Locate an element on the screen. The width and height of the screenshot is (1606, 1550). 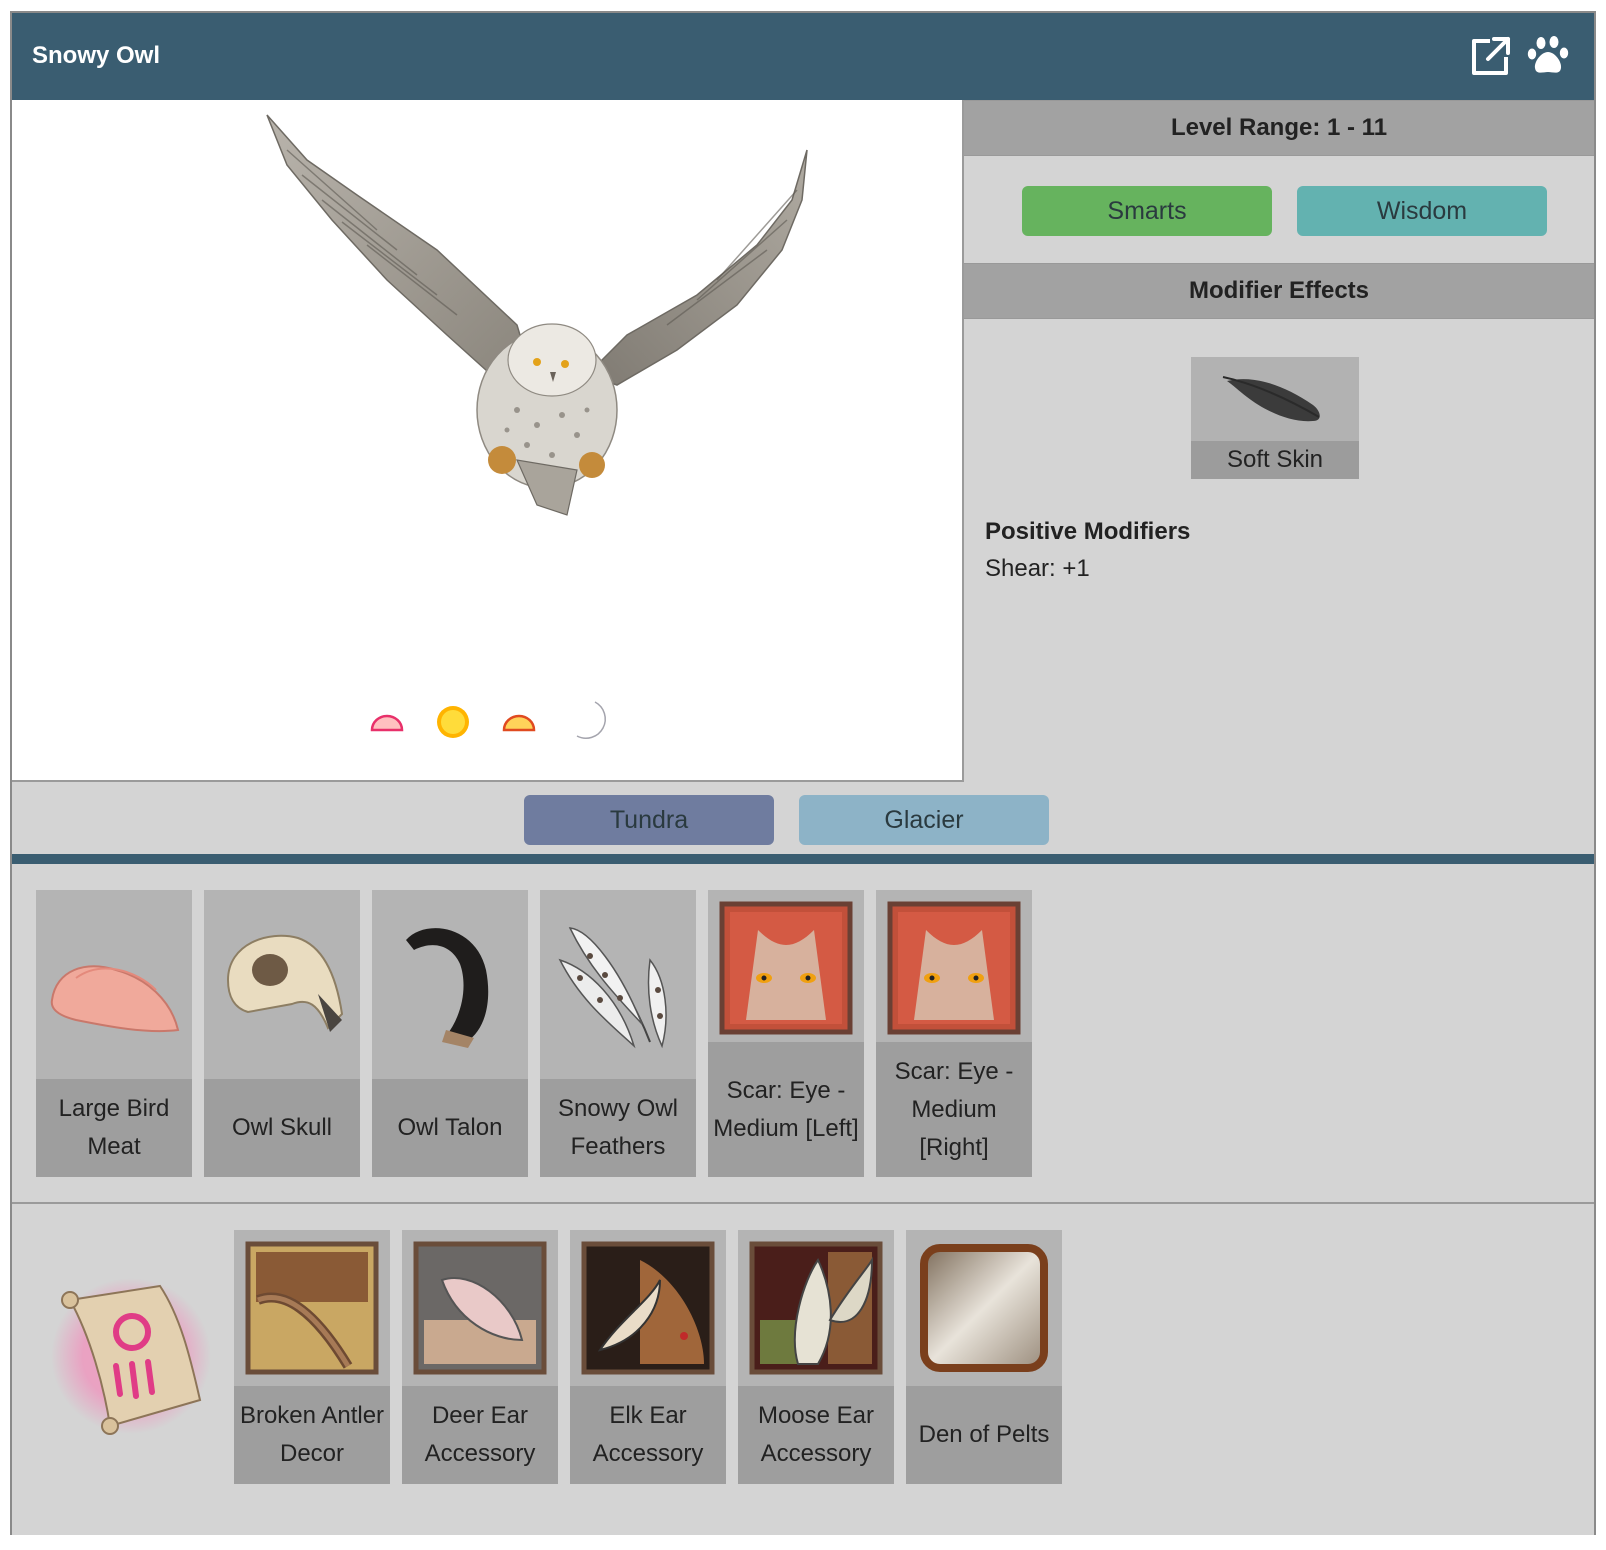
creature-title: Snowy Owl is located at coordinates (96, 55).